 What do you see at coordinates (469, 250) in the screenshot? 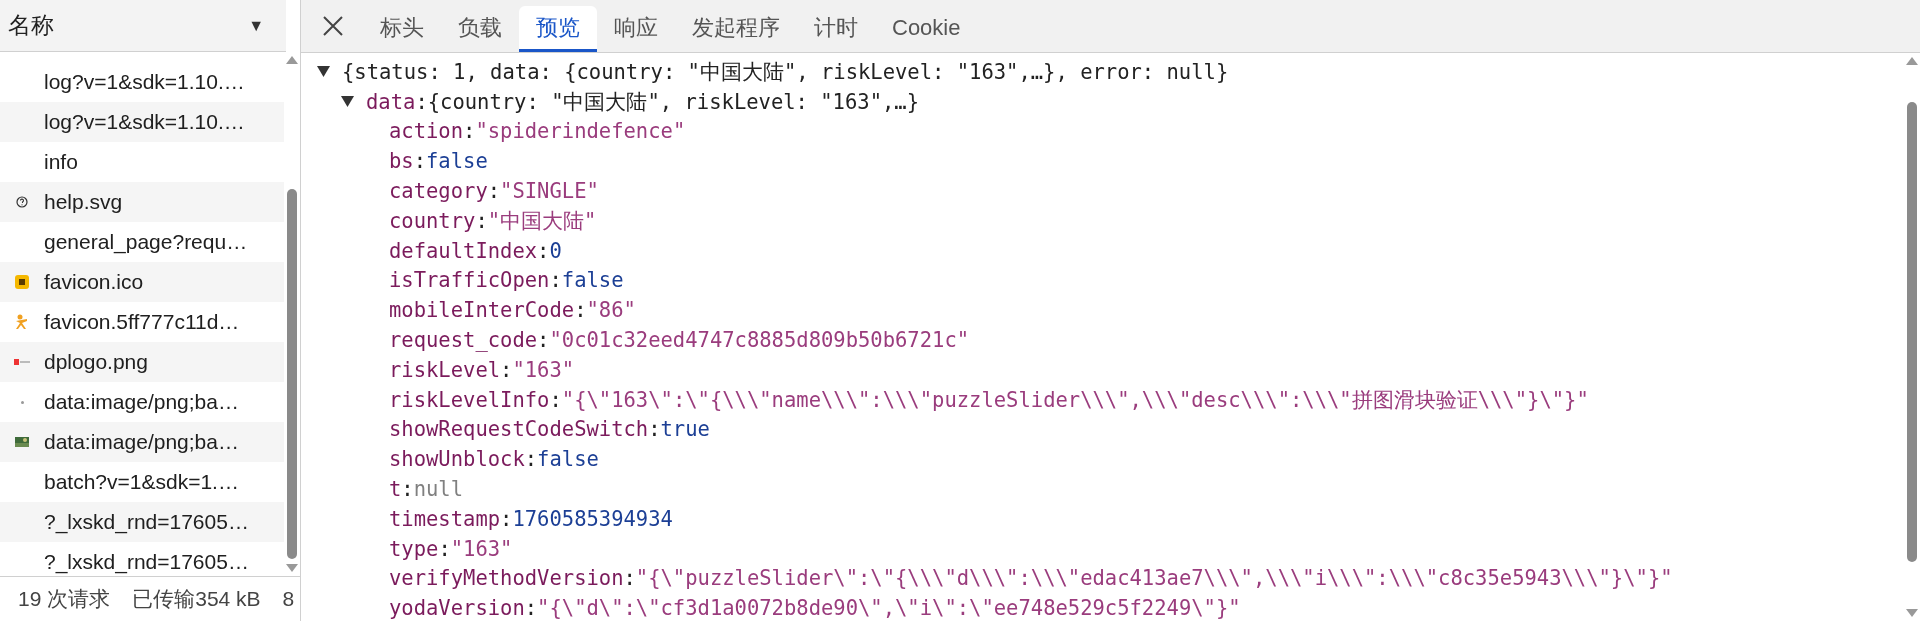
I see `property-key: defaultIndex:` at bounding box center [469, 250].